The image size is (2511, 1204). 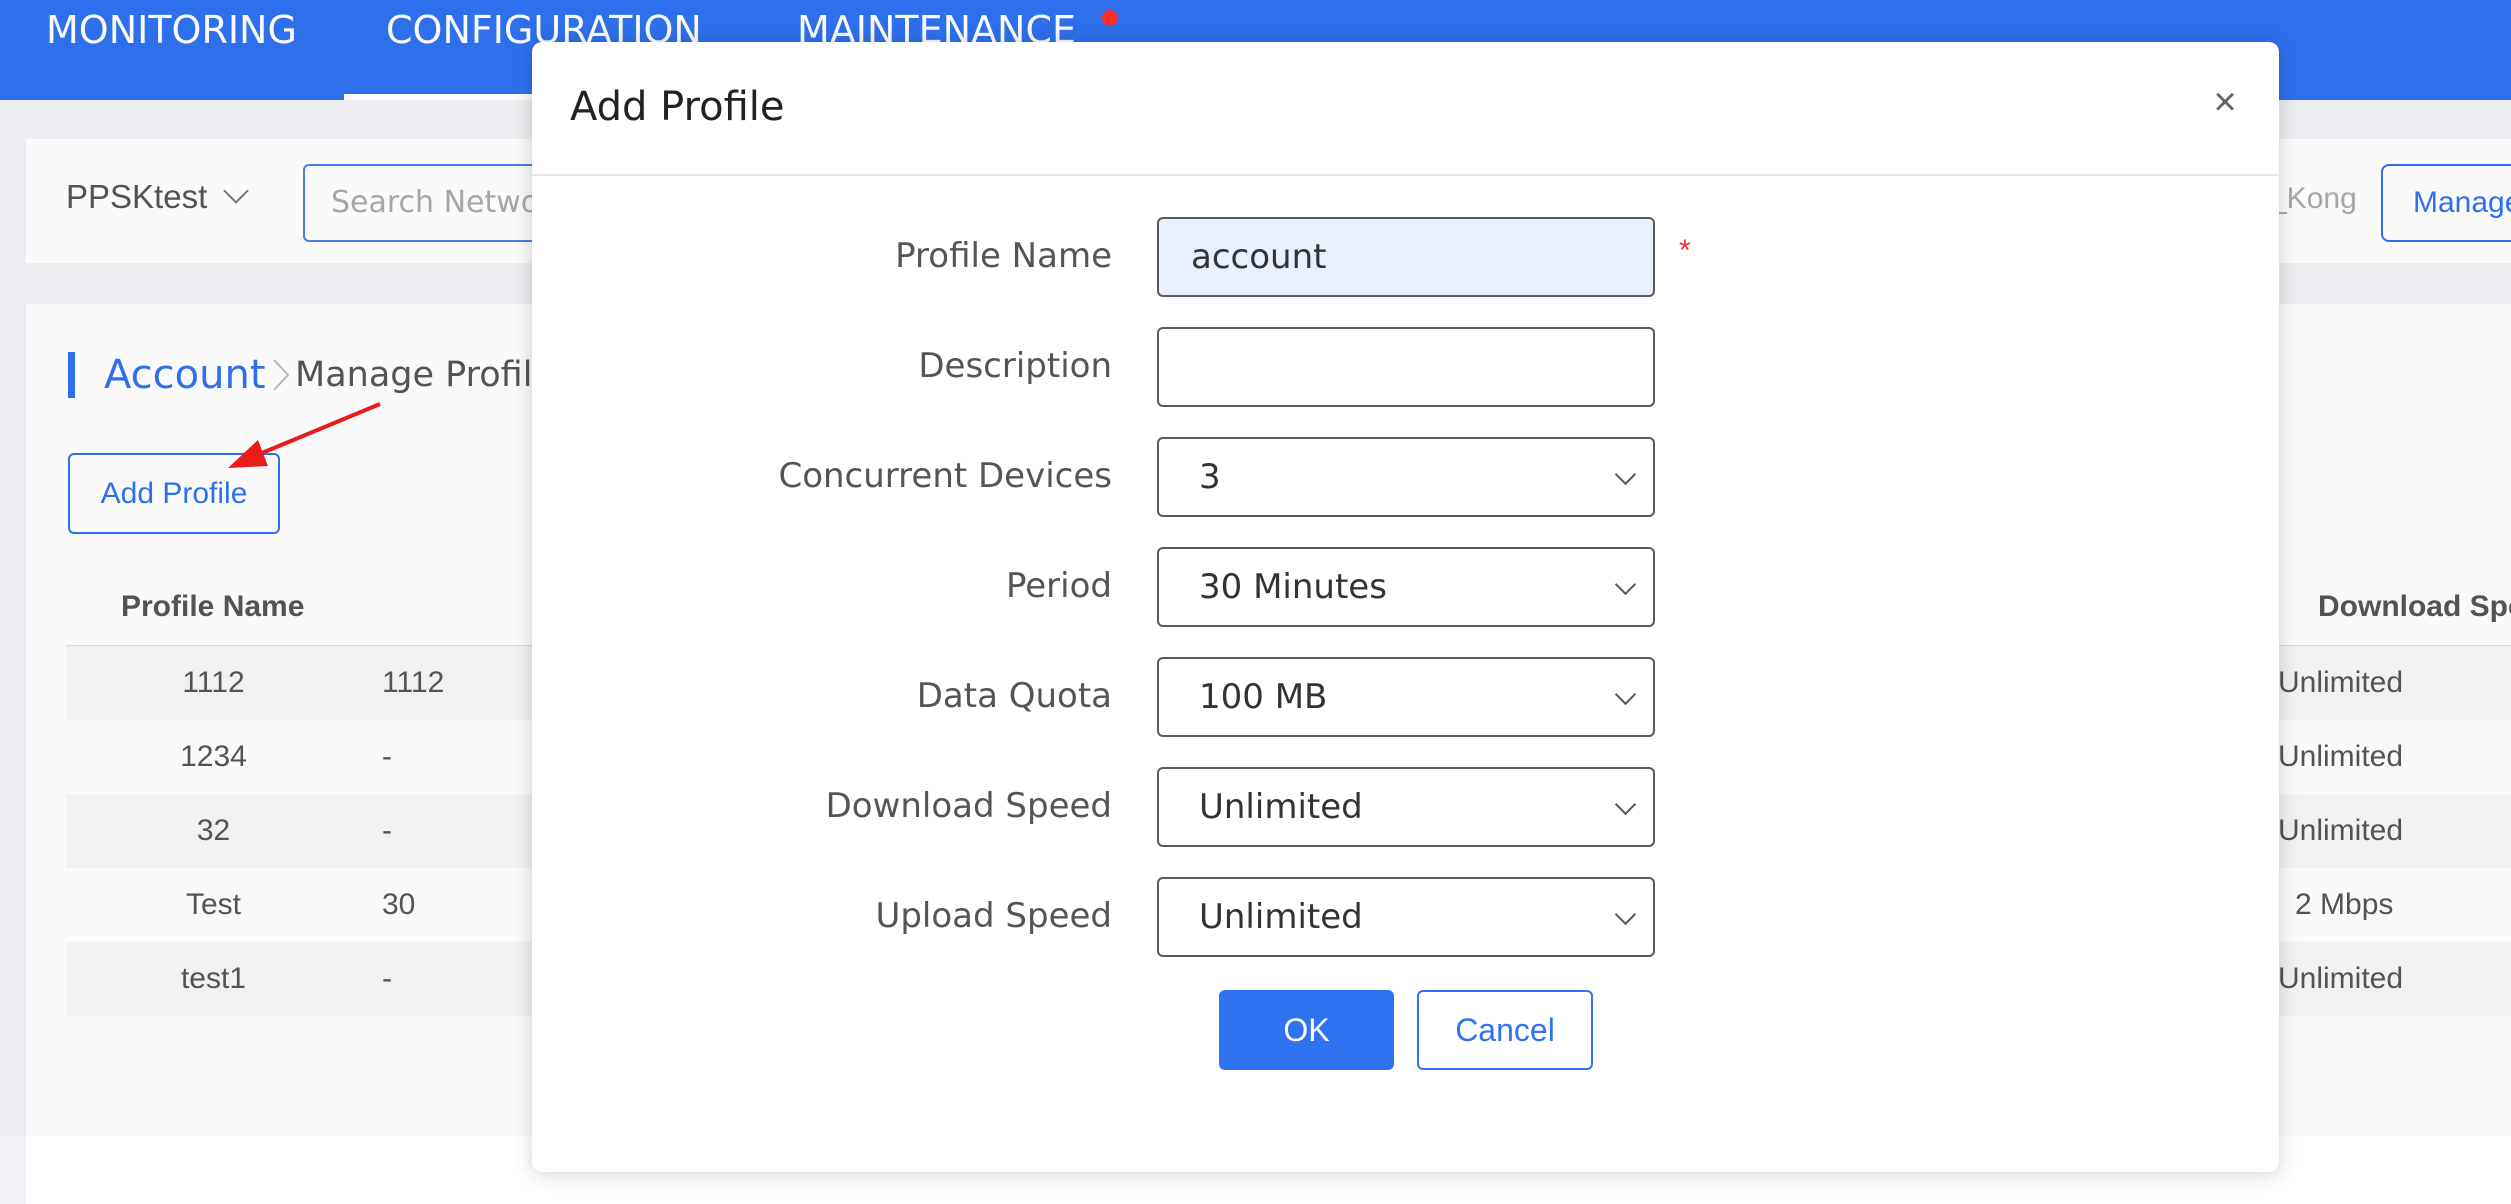 I want to click on concurrent-devices-label: Concurrent Devices, so click(x=945, y=476).